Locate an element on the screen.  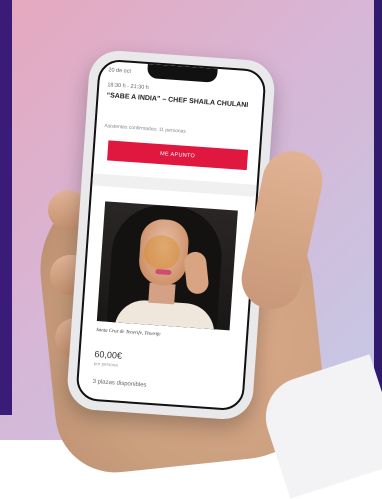
section-divider is located at coordinates (174, 185).